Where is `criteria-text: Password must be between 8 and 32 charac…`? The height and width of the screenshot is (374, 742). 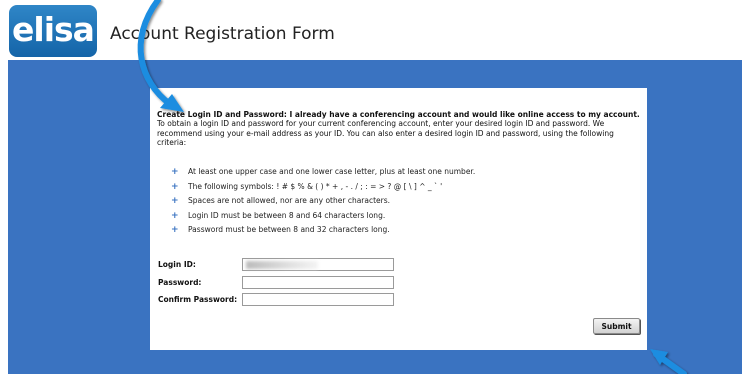 criteria-text: Password must be between 8 and 32 charac… is located at coordinates (289, 229).